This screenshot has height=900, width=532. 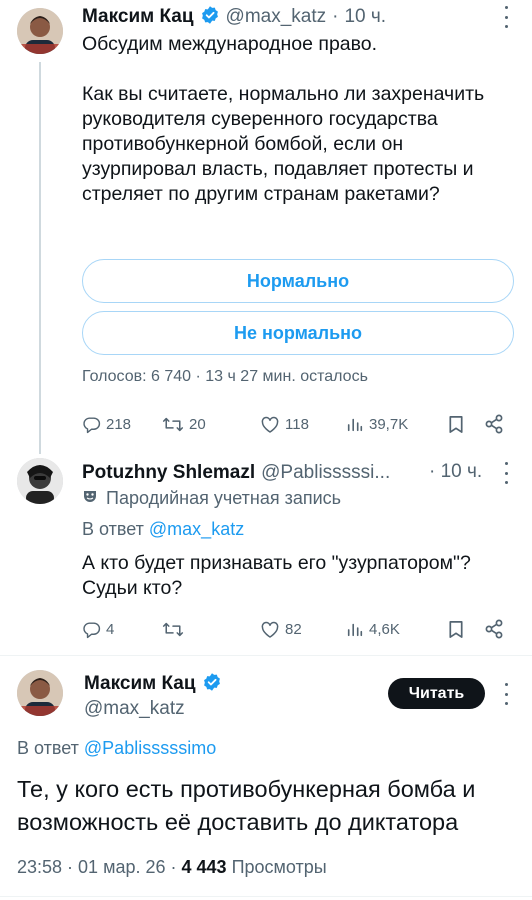 I want to click on tweet-time: 10 ч., so click(x=365, y=17).